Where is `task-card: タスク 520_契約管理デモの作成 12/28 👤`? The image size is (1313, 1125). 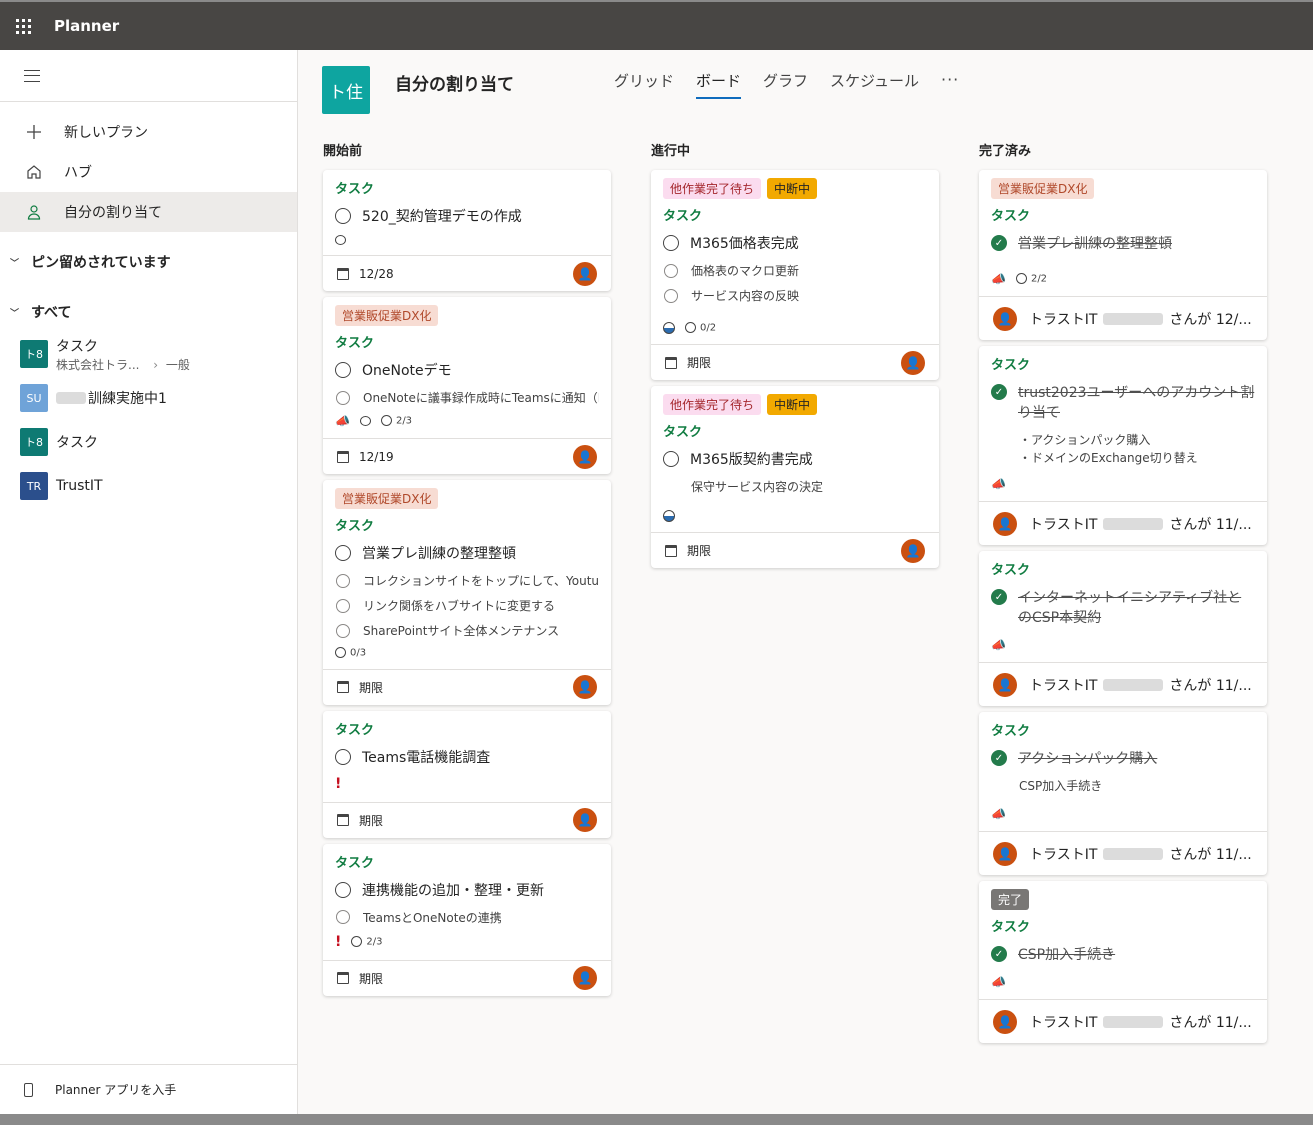
task-card: タスク 520_契約管理デモの作成 12/28 👤 is located at coordinates (467, 230).